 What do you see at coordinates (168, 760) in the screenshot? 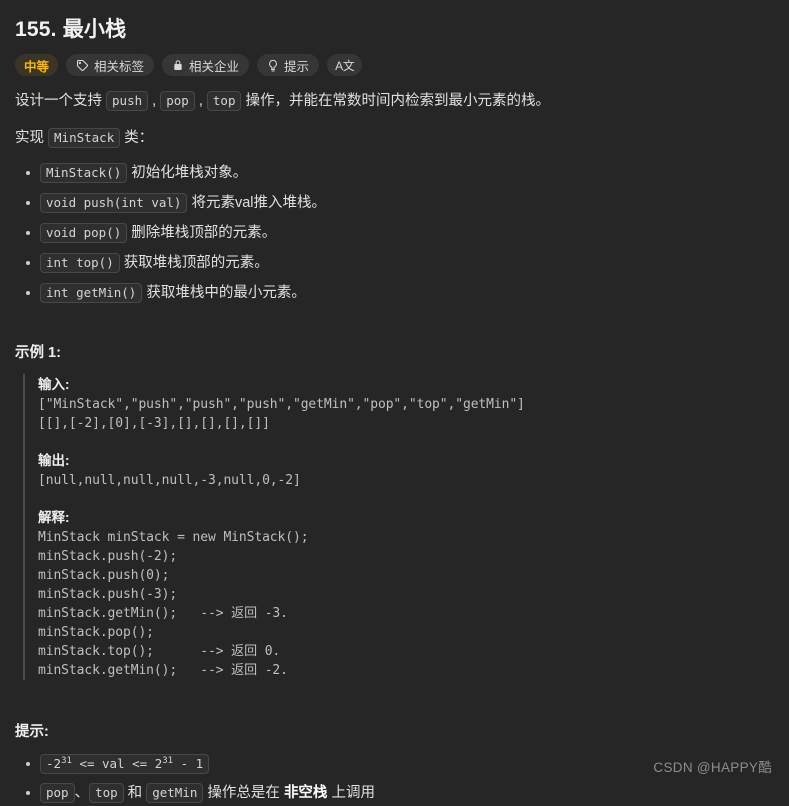
I see `constraint-exp-2: 31` at bounding box center [168, 760].